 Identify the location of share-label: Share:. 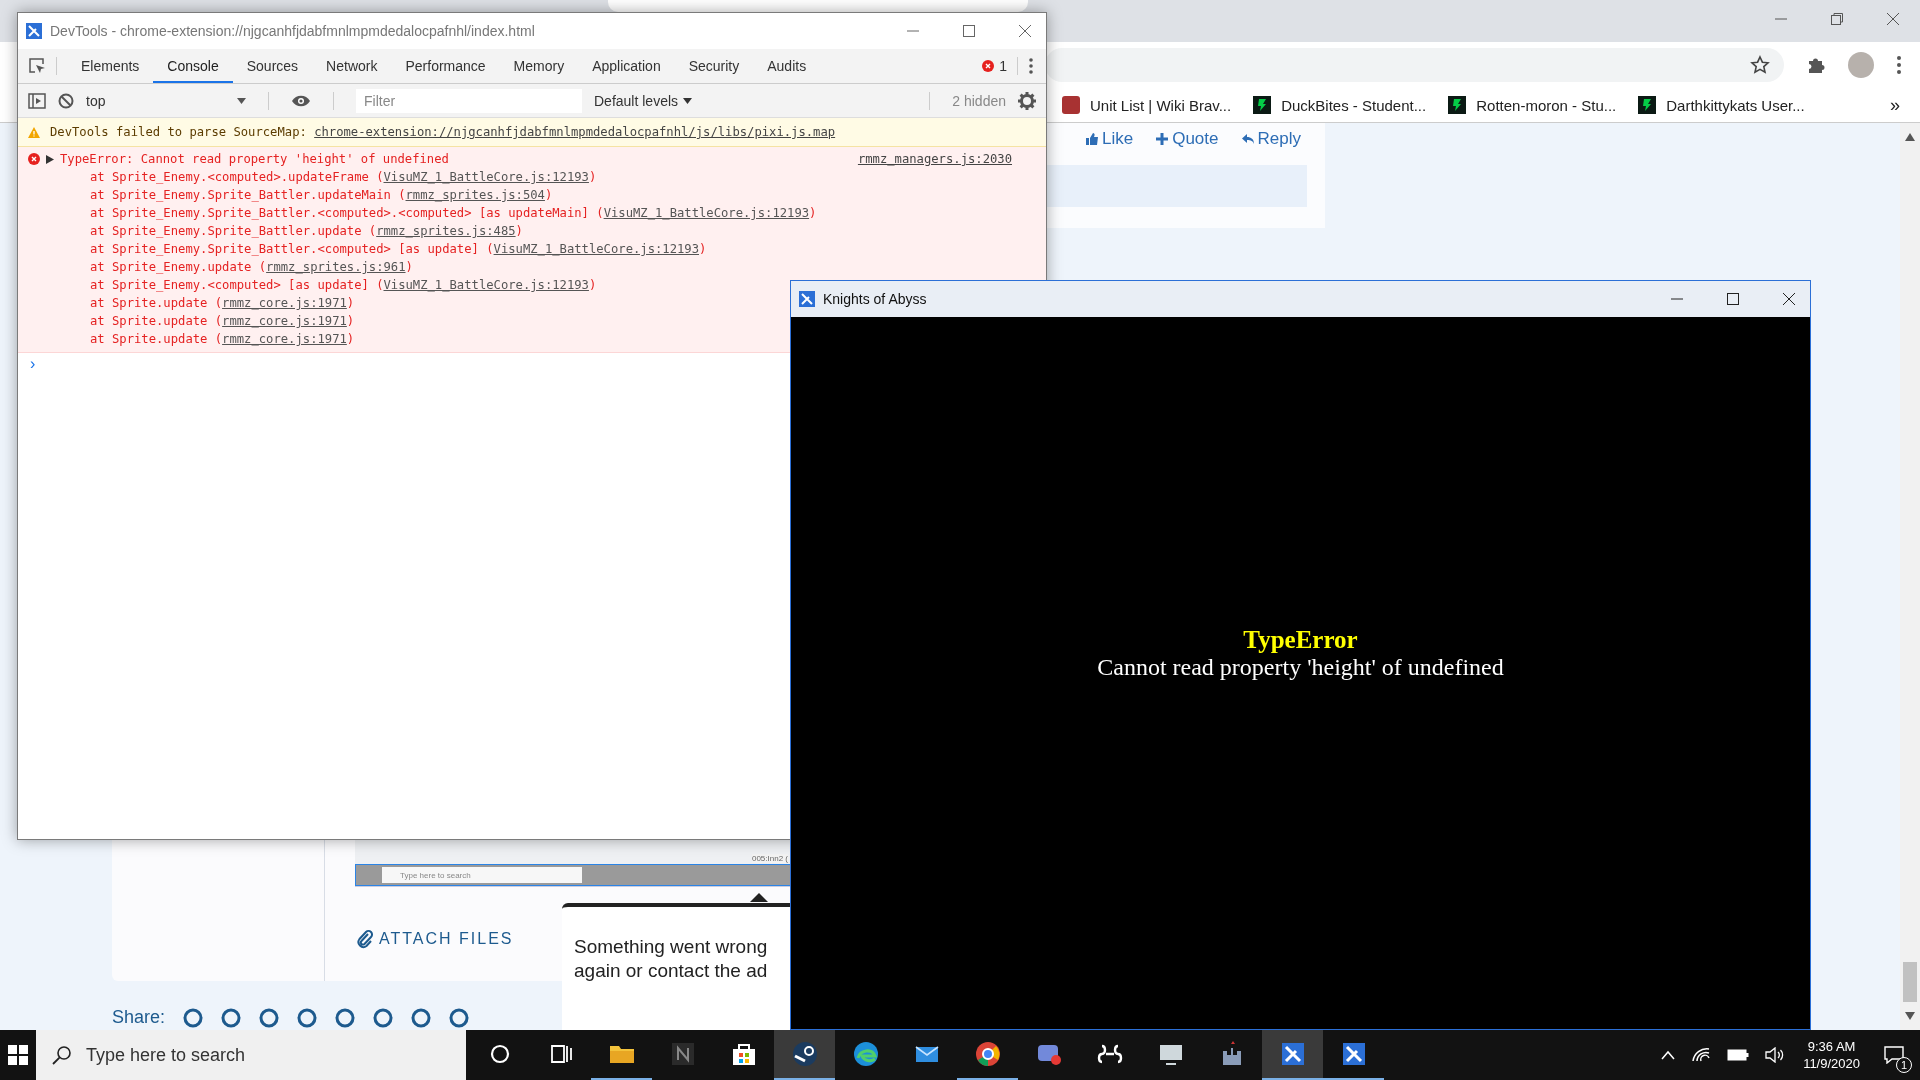
(139, 1017).